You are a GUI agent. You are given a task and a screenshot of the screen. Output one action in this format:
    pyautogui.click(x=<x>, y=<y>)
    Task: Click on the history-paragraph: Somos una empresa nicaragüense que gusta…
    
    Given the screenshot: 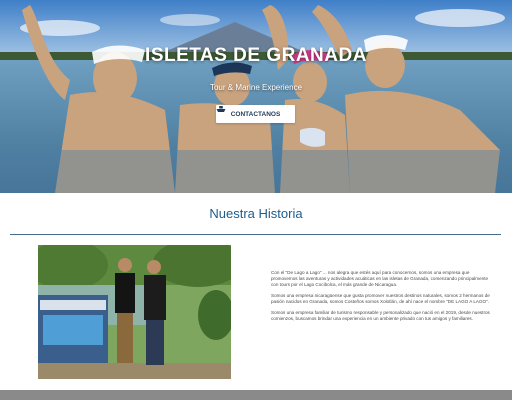 What is the action you would take?
    pyautogui.click(x=380, y=298)
    